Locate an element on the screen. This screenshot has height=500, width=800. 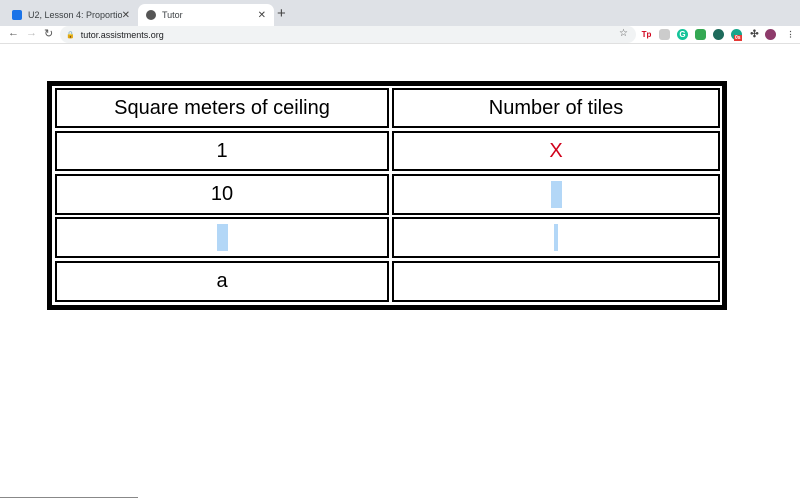
table-cell: a is located at coordinates (222, 281).